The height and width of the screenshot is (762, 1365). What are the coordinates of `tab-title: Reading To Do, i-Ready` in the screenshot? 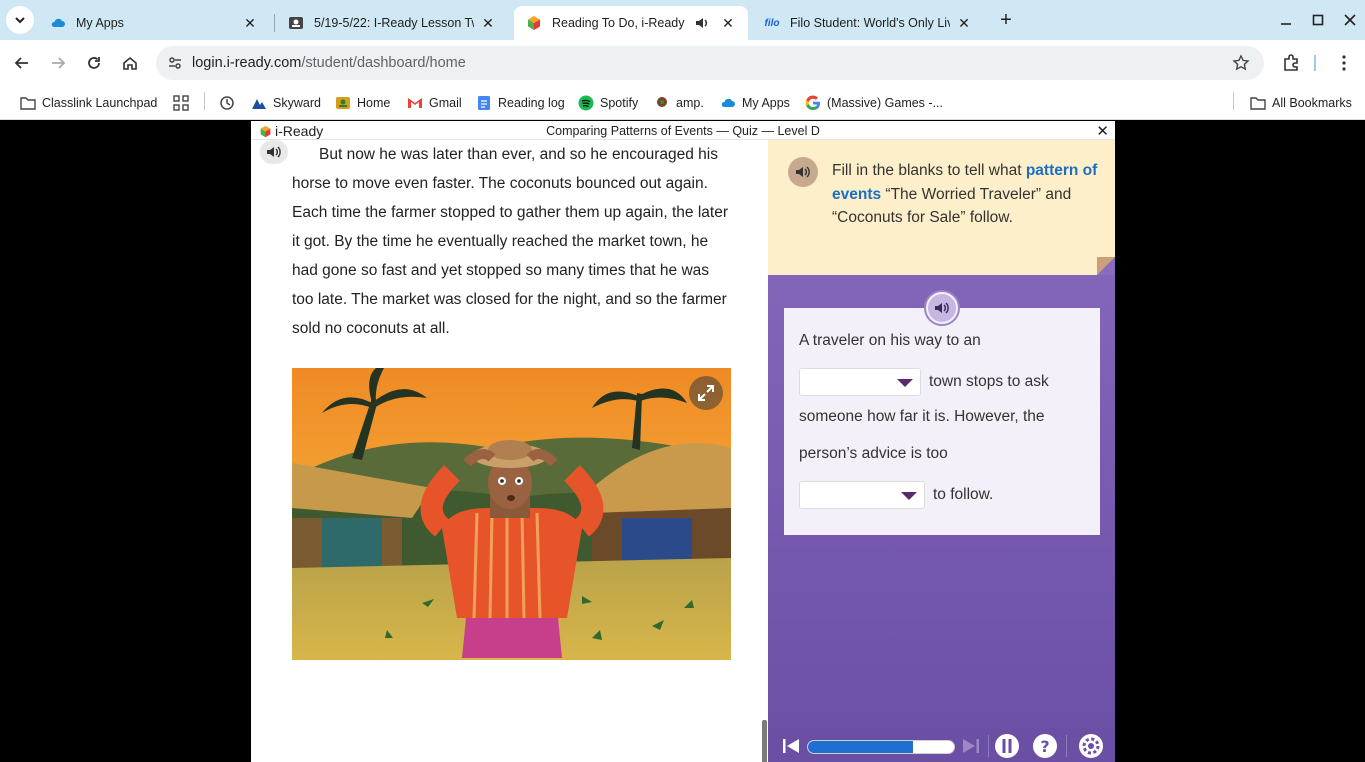 It's located at (618, 23).